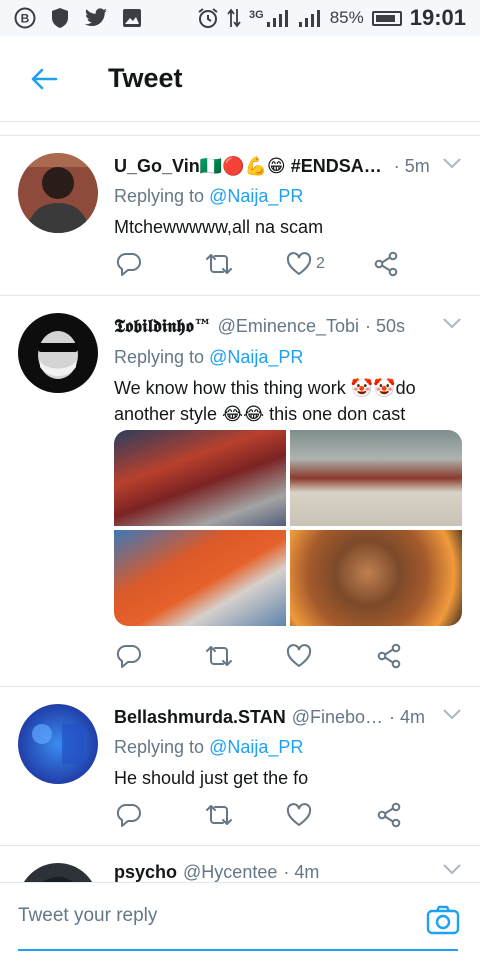  I want to click on tweet-item: psycho @Hycentee · 4m, so click(240, 864).